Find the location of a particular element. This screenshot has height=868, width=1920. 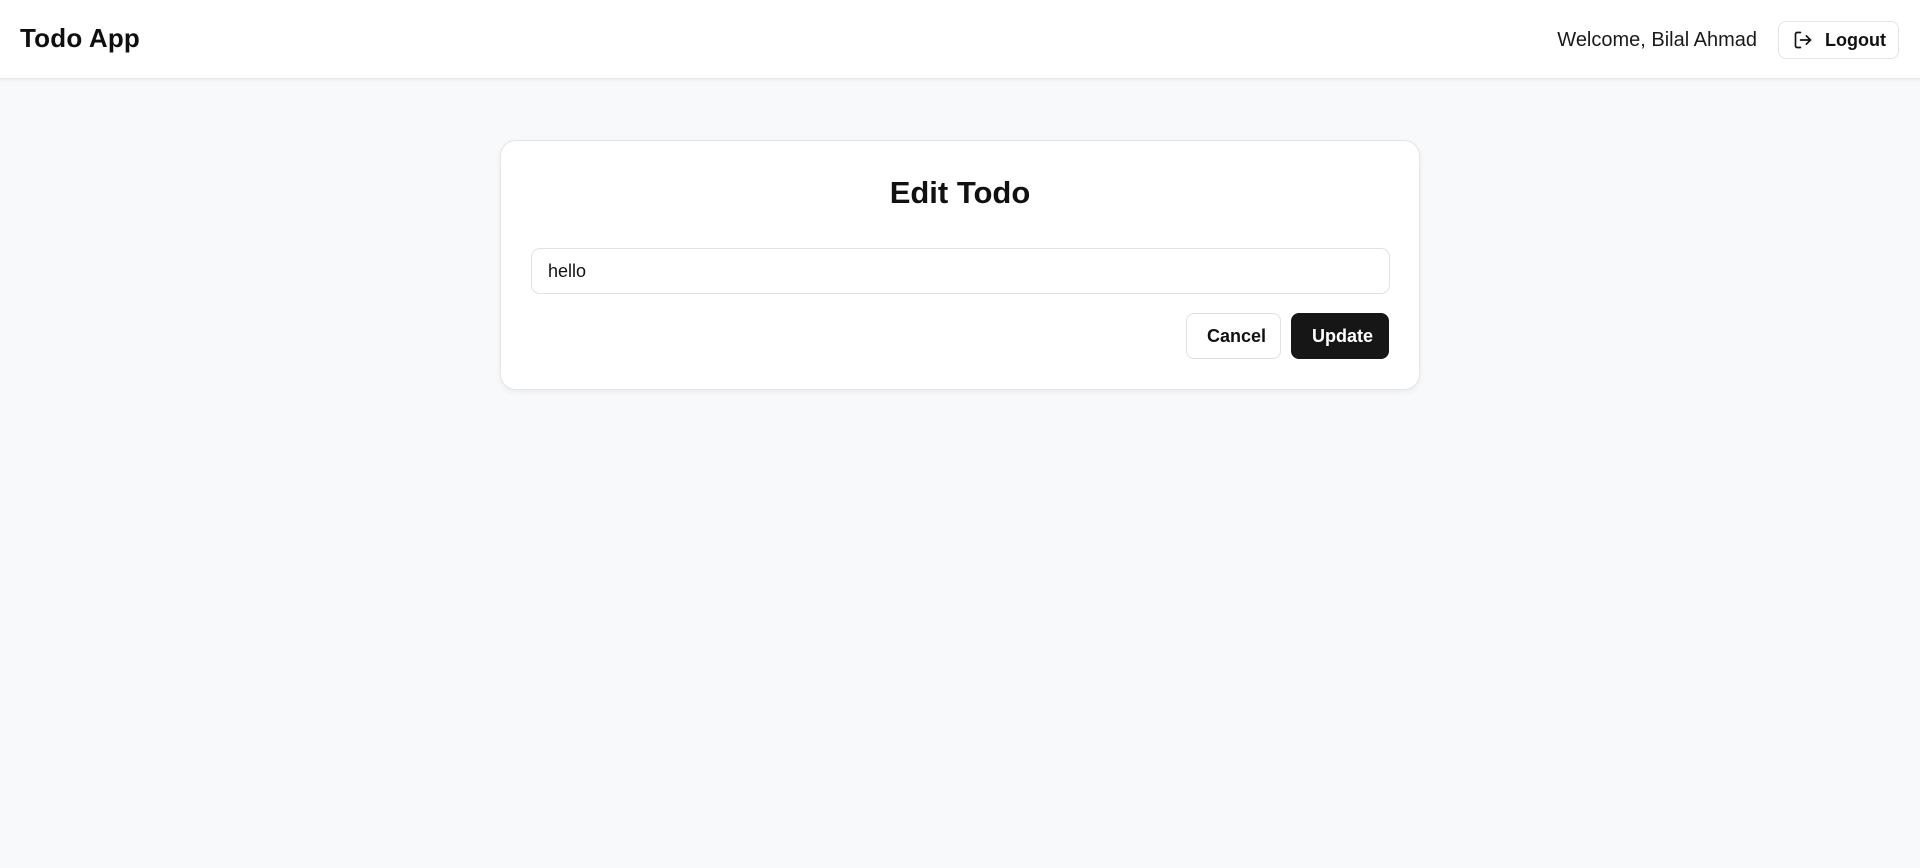

logout-label: Logout is located at coordinates (1855, 39).